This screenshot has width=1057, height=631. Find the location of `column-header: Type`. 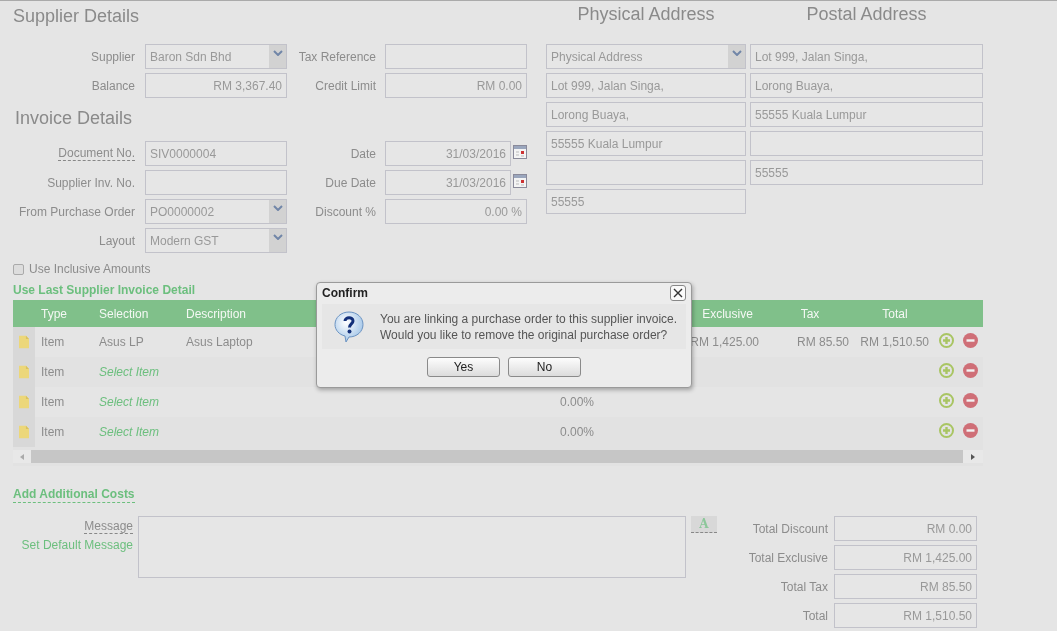

column-header: Type is located at coordinates (54, 313).